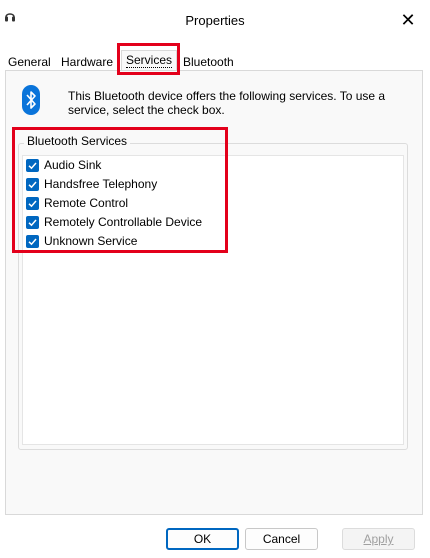 Image resolution: width=430 pixels, height=558 pixels. What do you see at coordinates (148, 59) in the screenshot?
I see `highlight-box-services-tab` at bounding box center [148, 59].